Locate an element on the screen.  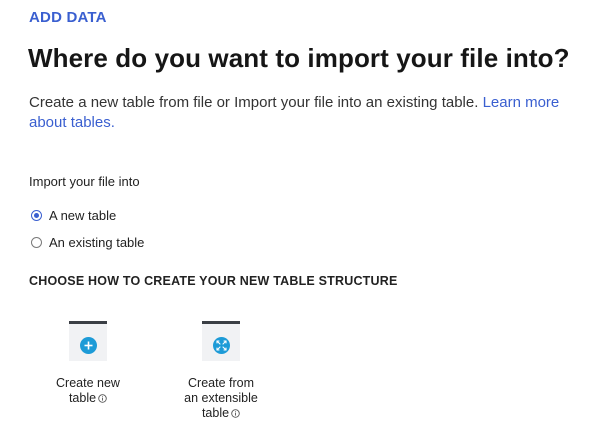
page-eyebrow: ADD DATA is located at coordinates (68, 17).